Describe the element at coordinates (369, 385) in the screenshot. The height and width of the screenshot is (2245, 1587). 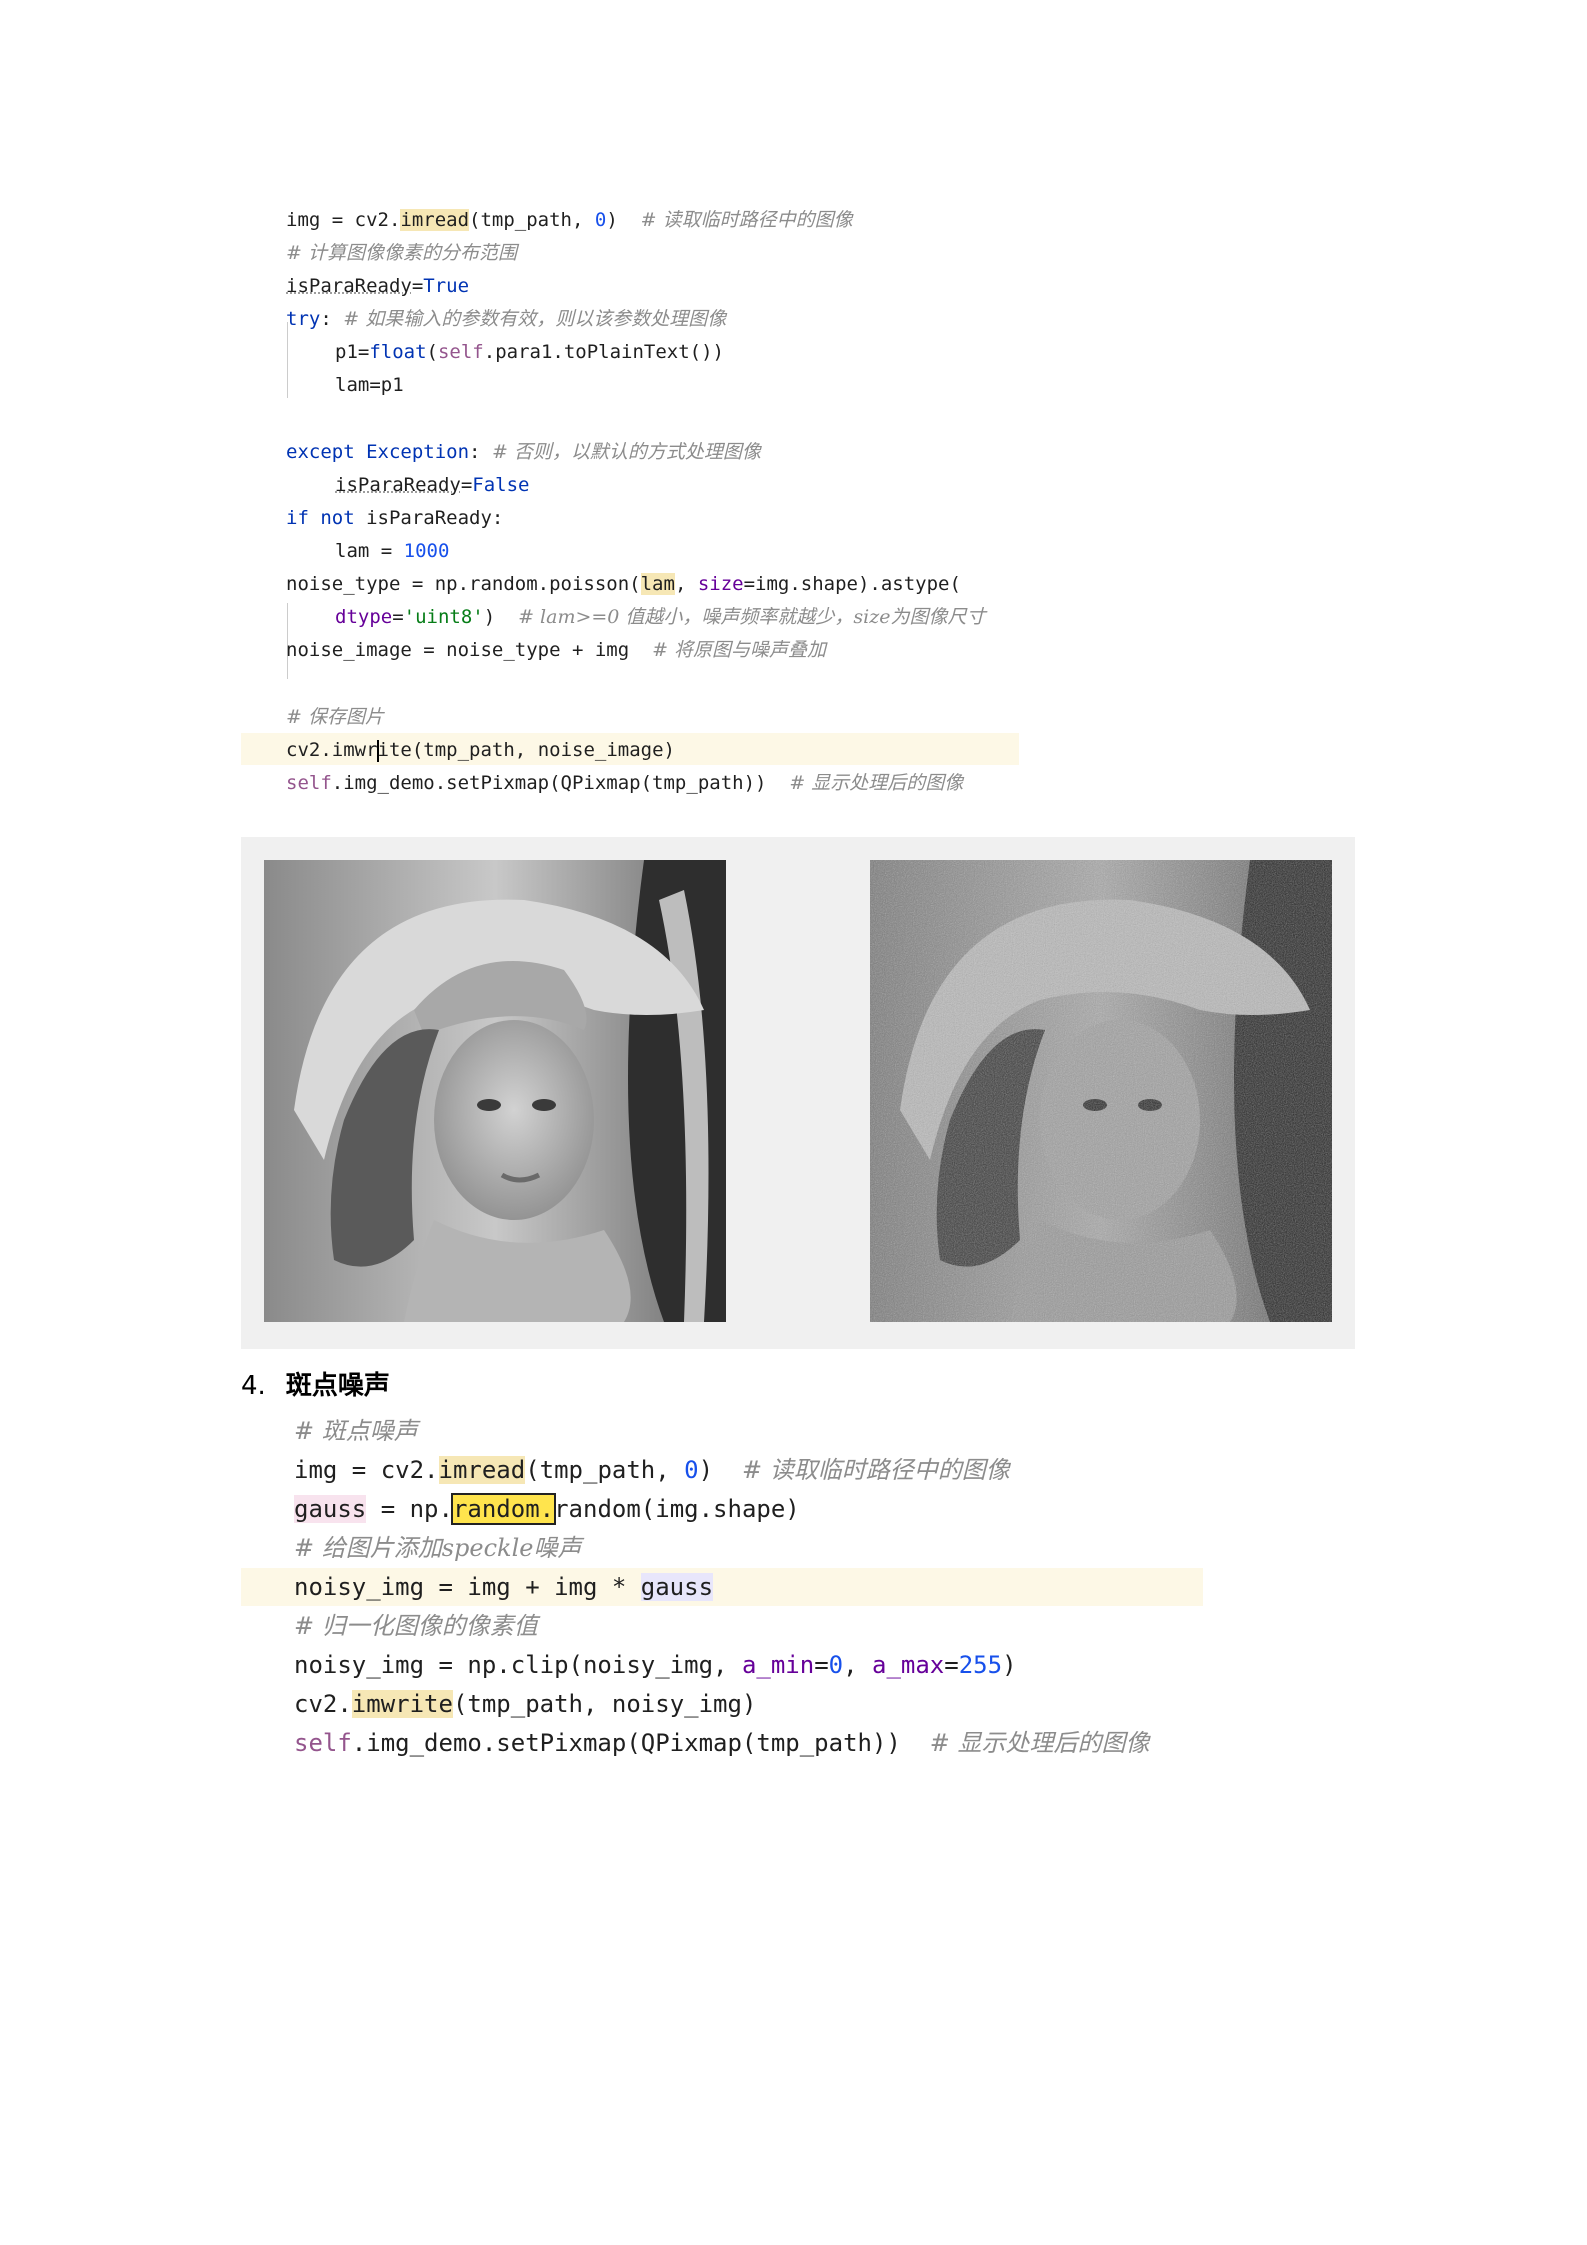
I see `code-line: lam=p1` at that location.